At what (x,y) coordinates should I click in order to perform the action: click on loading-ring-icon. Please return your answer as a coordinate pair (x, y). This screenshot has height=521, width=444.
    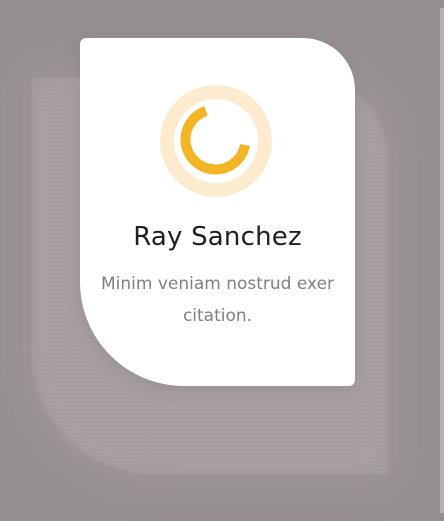
    Looking at the image, I should click on (216, 141).